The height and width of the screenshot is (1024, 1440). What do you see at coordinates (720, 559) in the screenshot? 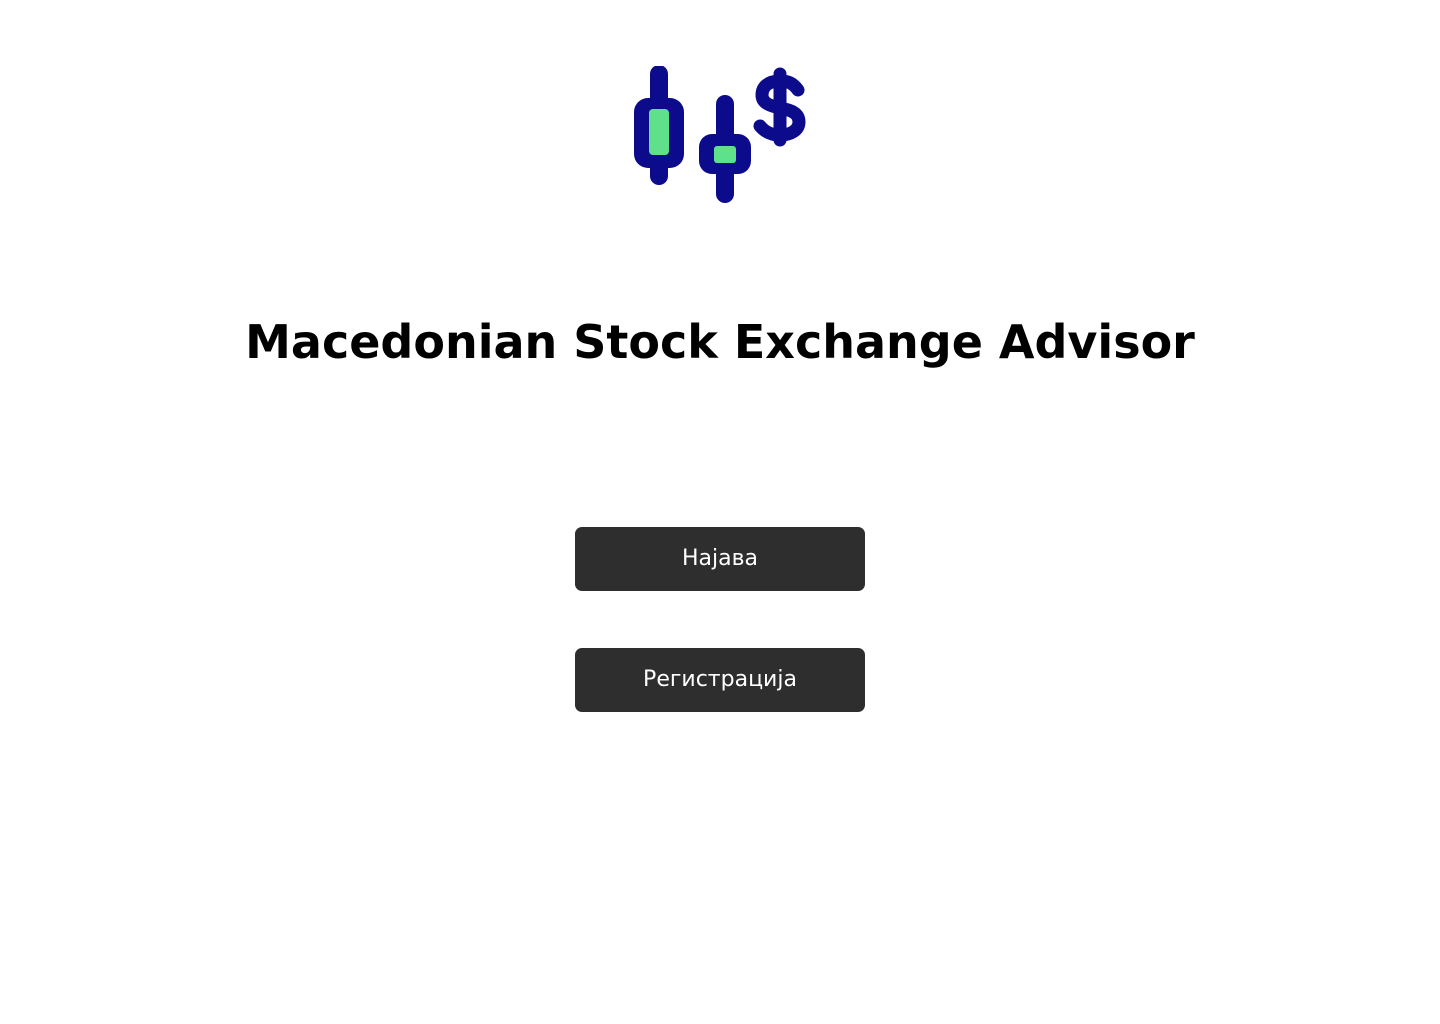
I see `login-button: Најава` at bounding box center [720, 559].